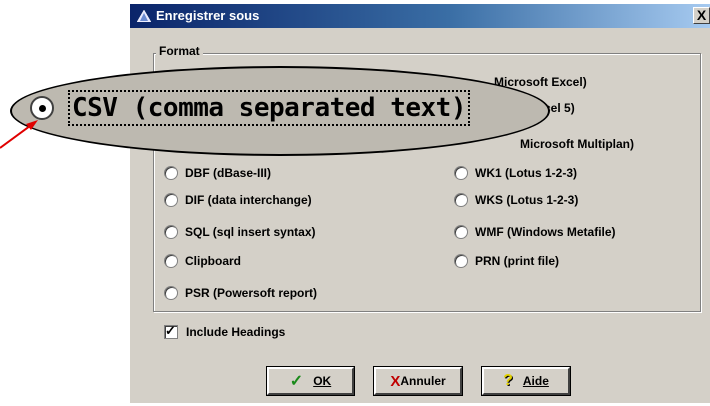  I want to click on option-prn: PRN (print file), so click(506, 261).